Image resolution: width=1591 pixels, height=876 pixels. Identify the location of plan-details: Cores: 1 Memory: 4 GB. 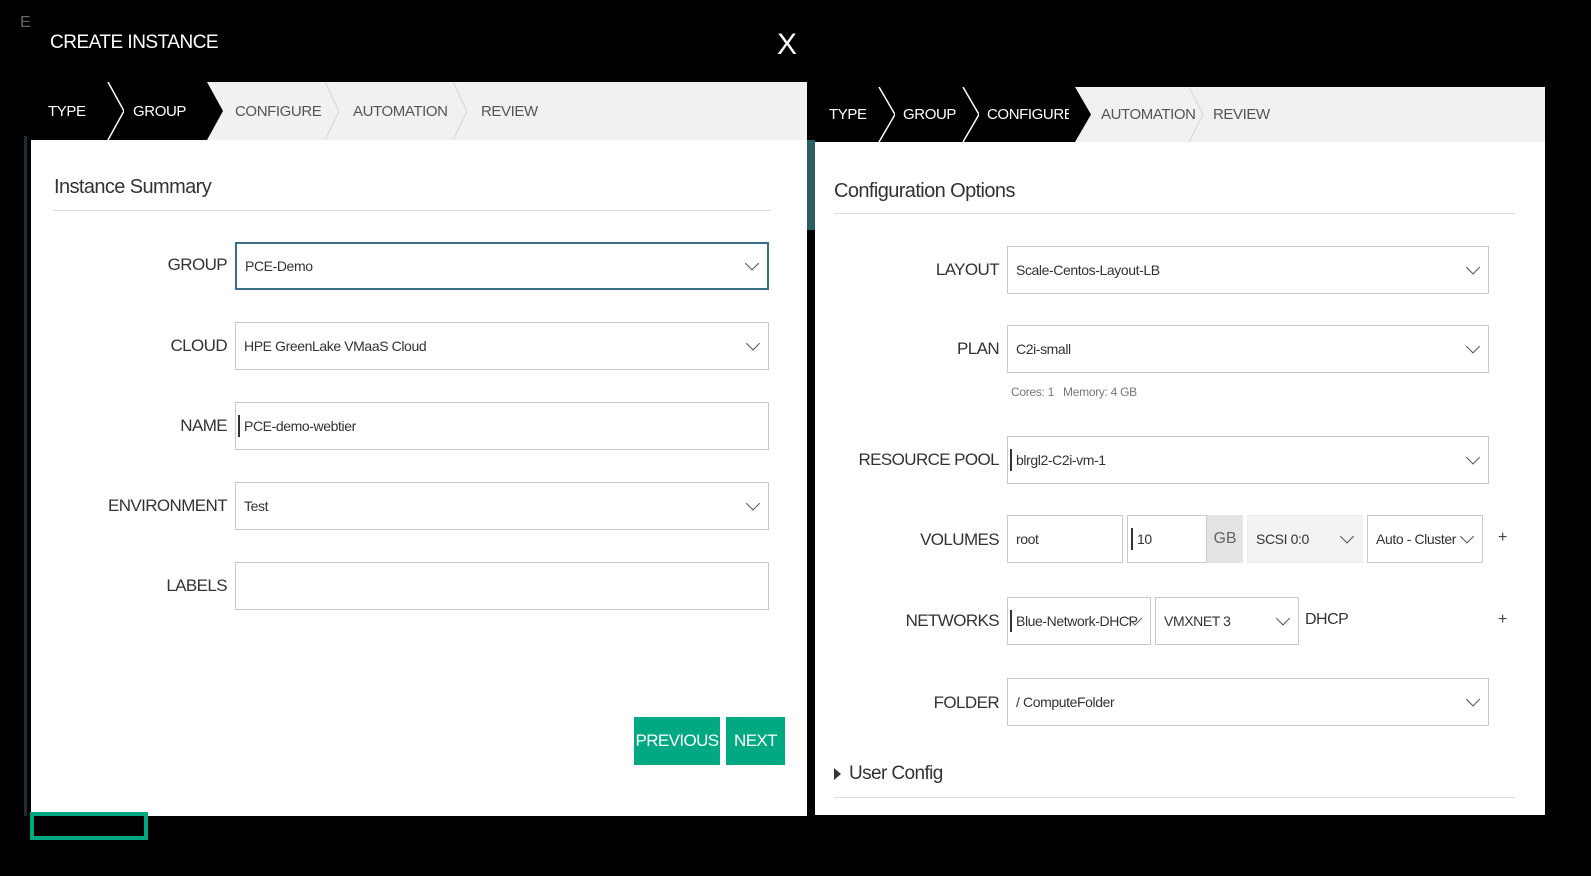
(1074, 392).